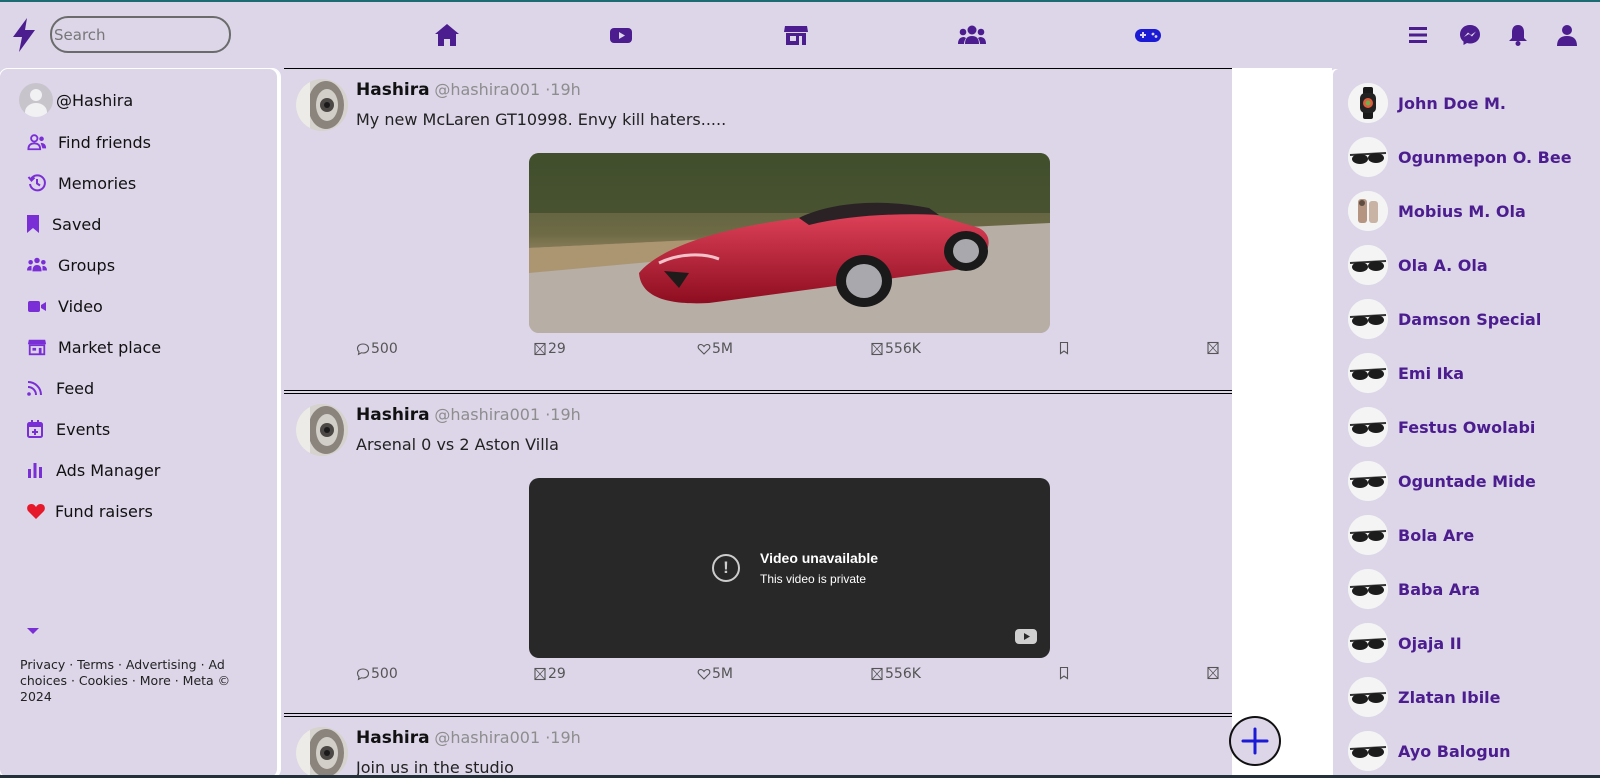 This screenshot has height=778, width=1600. Describe the element at coordinates (557, 674) in the screenshot. I see `repost-count: 29` at that location.